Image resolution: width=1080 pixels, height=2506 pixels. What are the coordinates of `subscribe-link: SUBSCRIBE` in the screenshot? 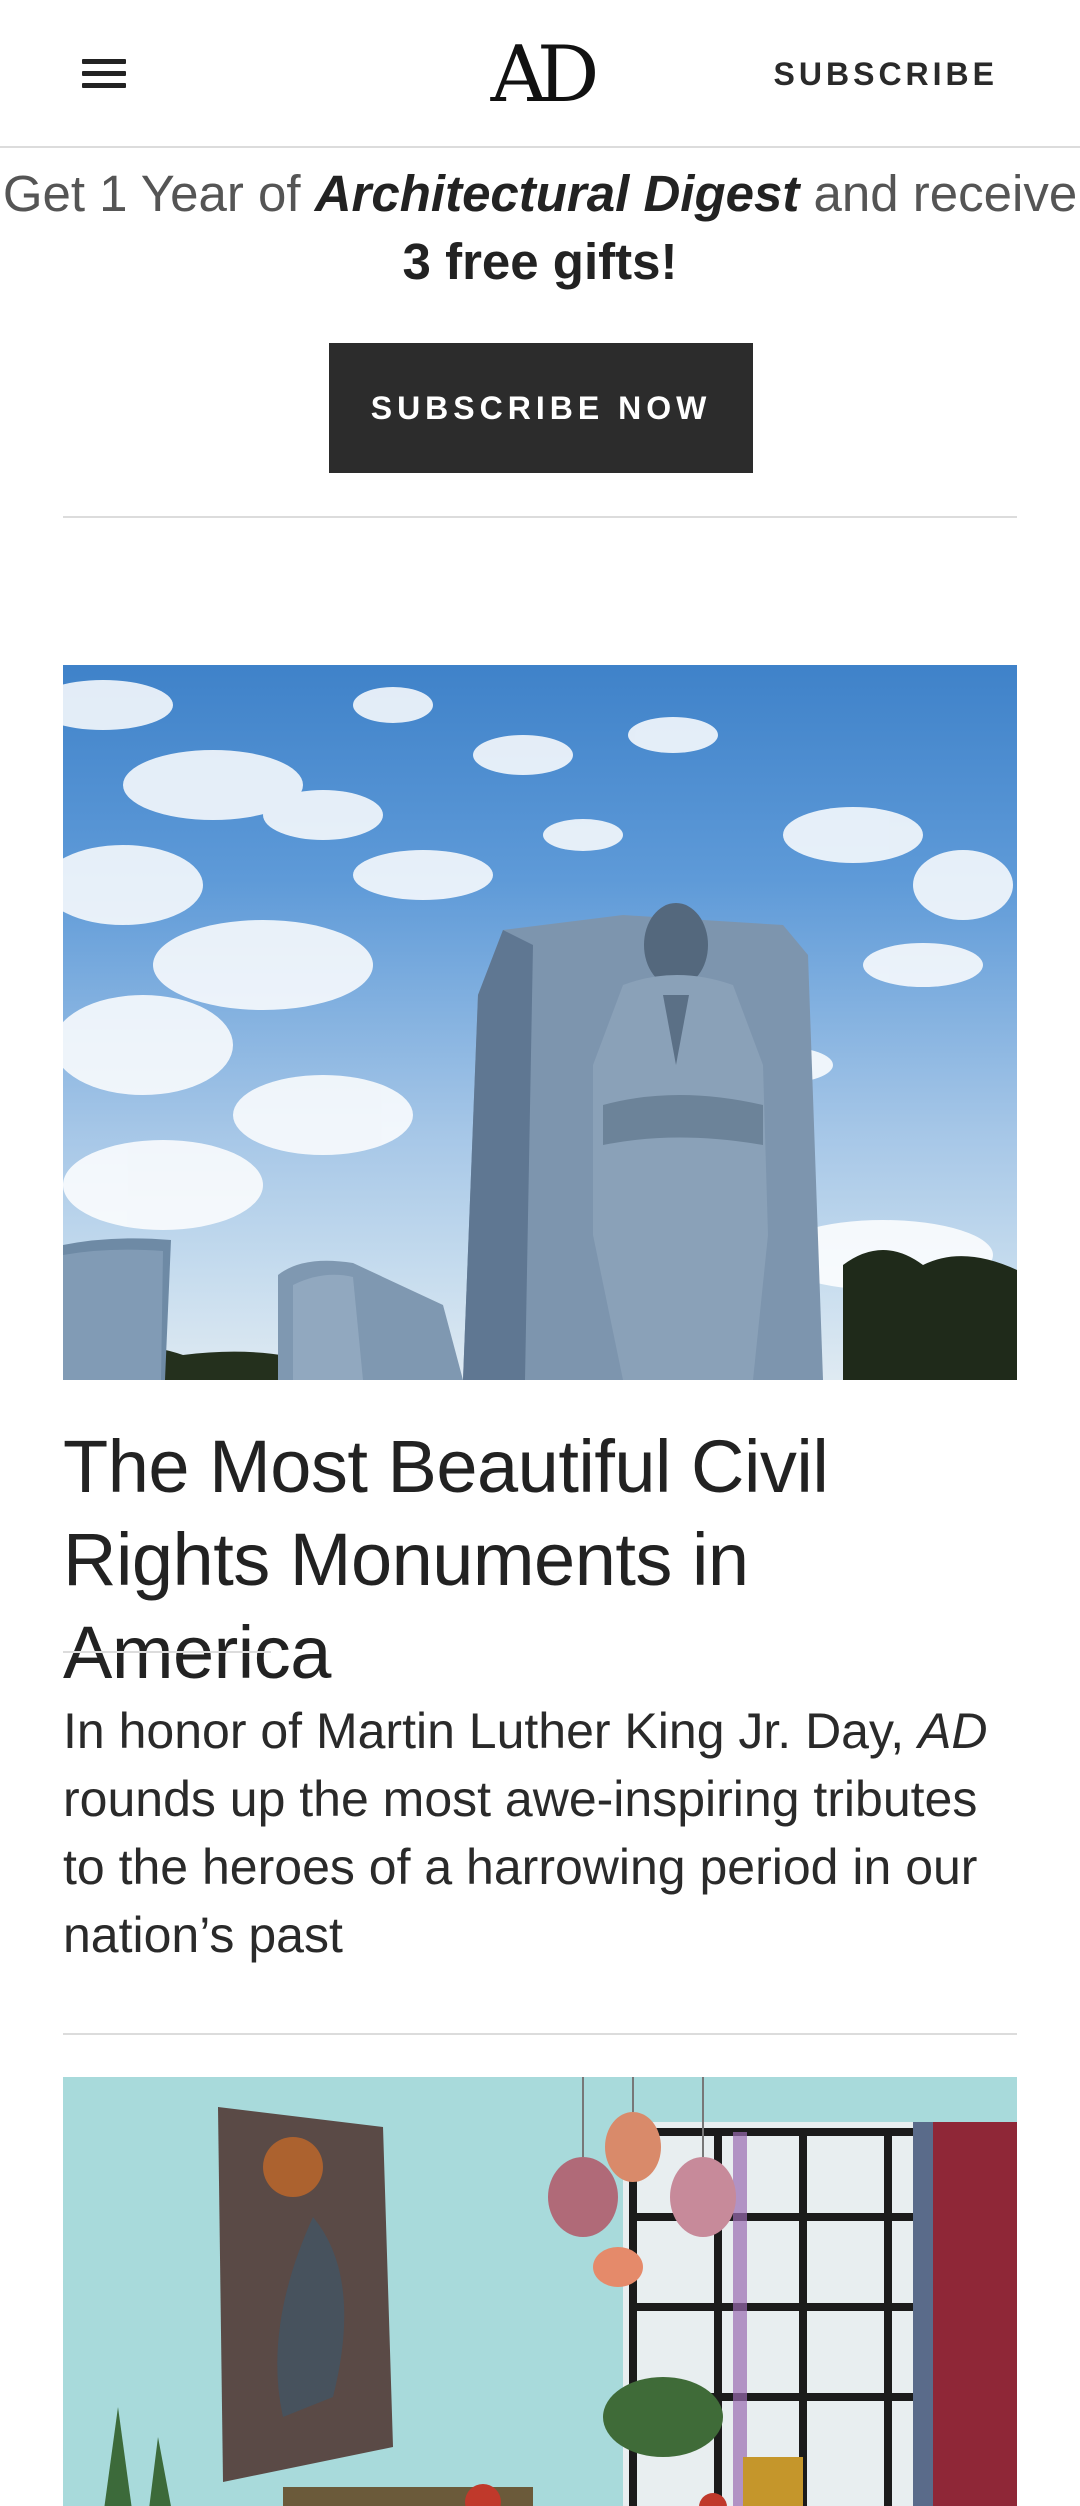 It's located at (886, 74).